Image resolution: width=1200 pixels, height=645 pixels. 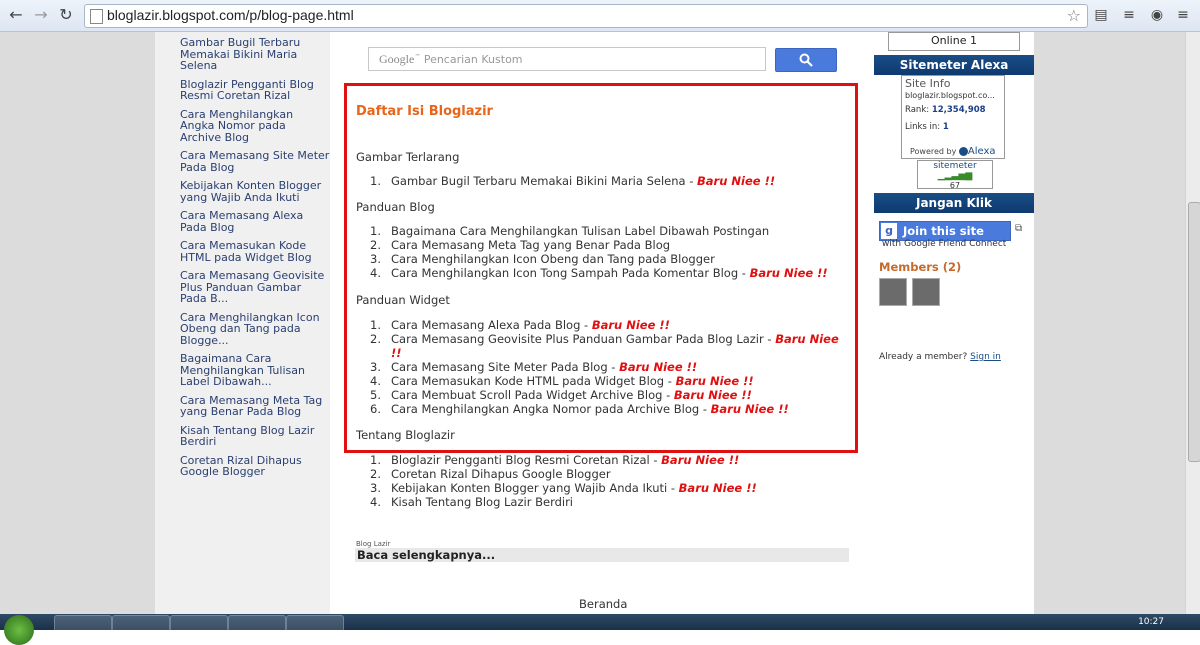 What do you see at coordinates (603, 502) in the screenshot?
I see `toc-item: 4. Kisah Tentang Blog Lazir Berdiri` at bounding box center [603, 502].